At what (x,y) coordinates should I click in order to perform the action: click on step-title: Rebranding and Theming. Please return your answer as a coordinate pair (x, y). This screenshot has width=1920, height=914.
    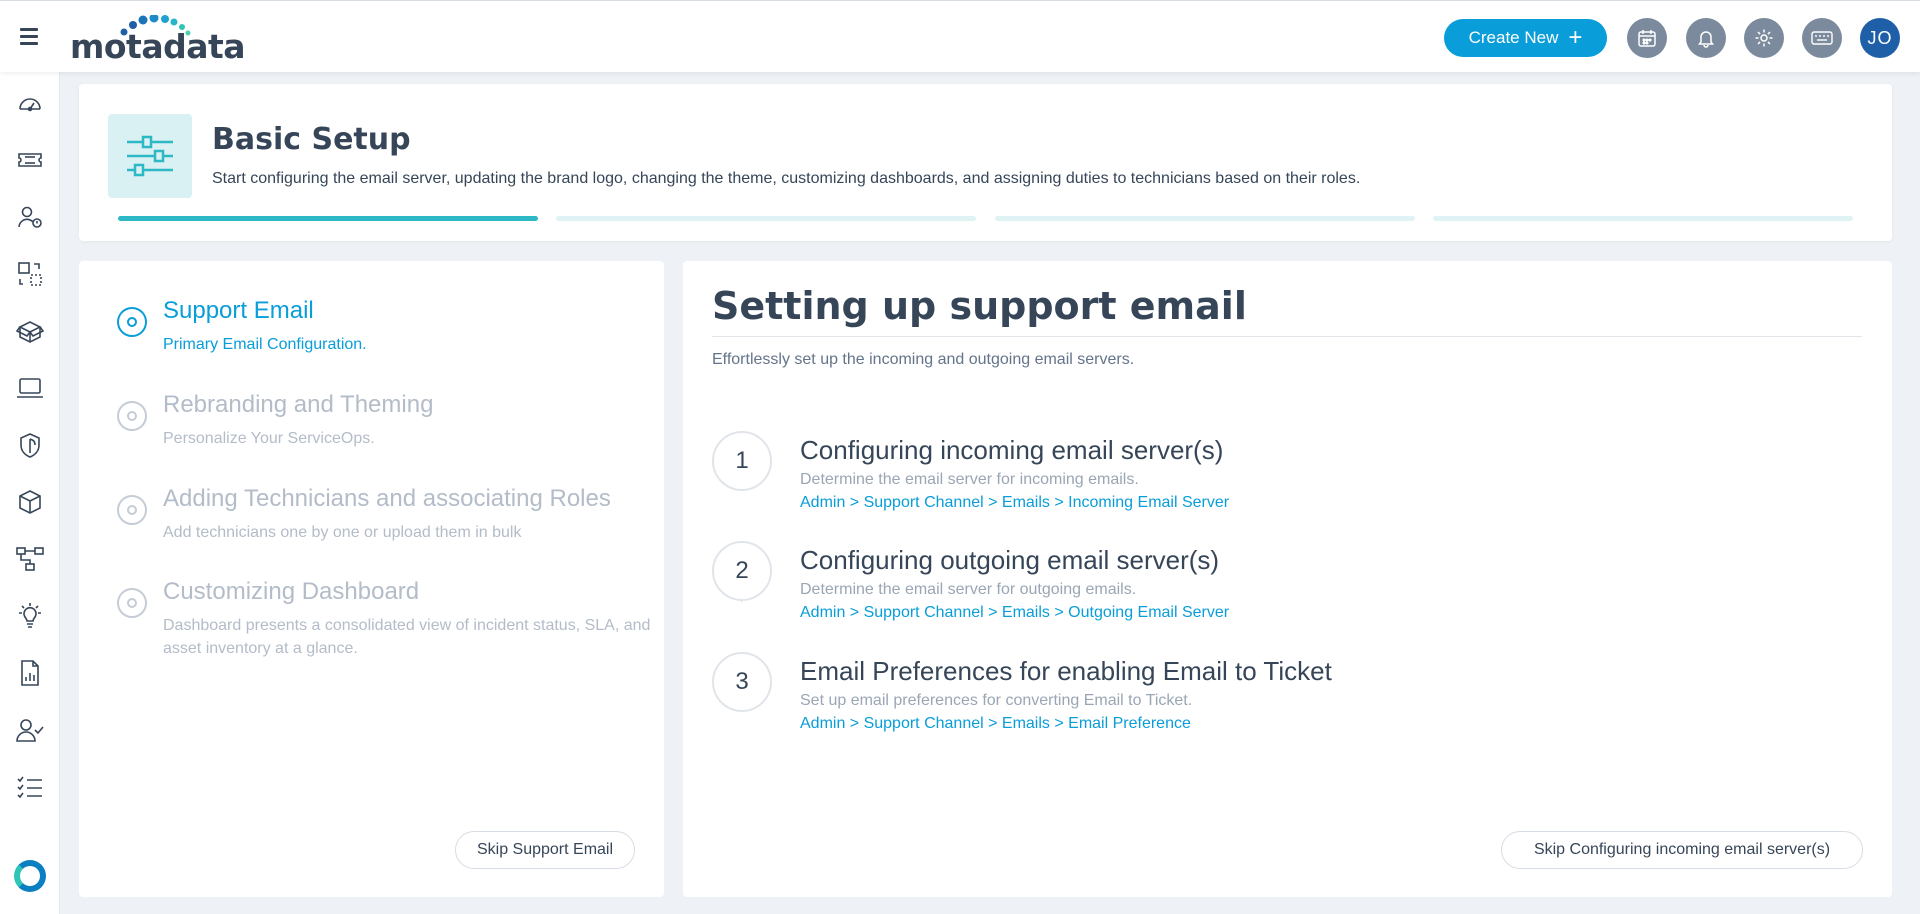
    Looking at the image, I should click on (298, 404).